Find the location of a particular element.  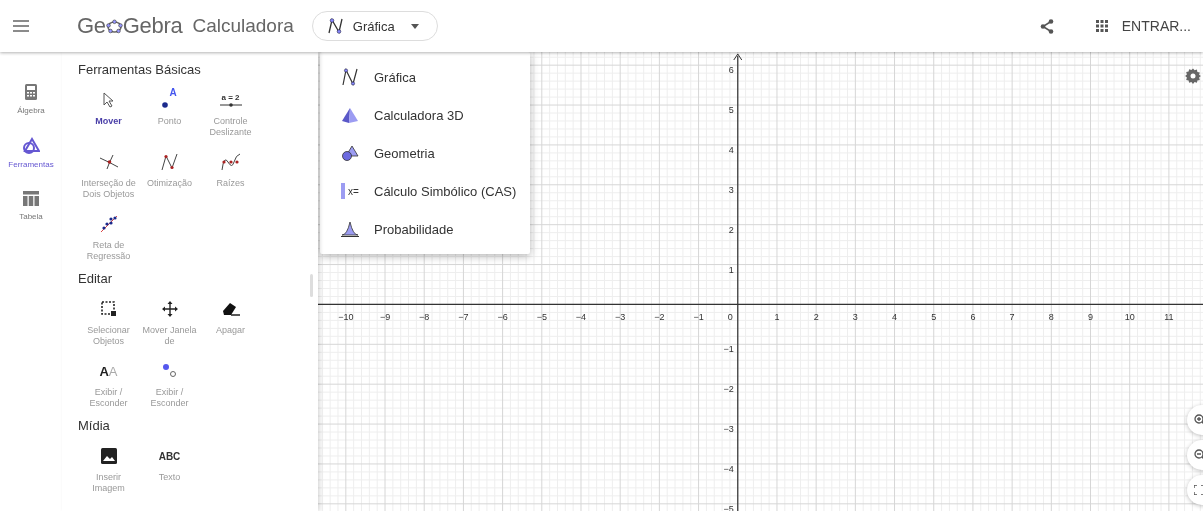

slider-icon is located at coordinates (230, 105).